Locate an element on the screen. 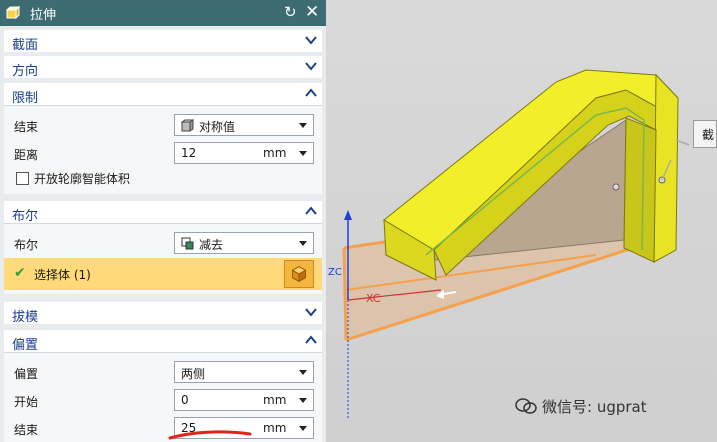  draft-group: 拔模 is located at coordinates (163, 313).